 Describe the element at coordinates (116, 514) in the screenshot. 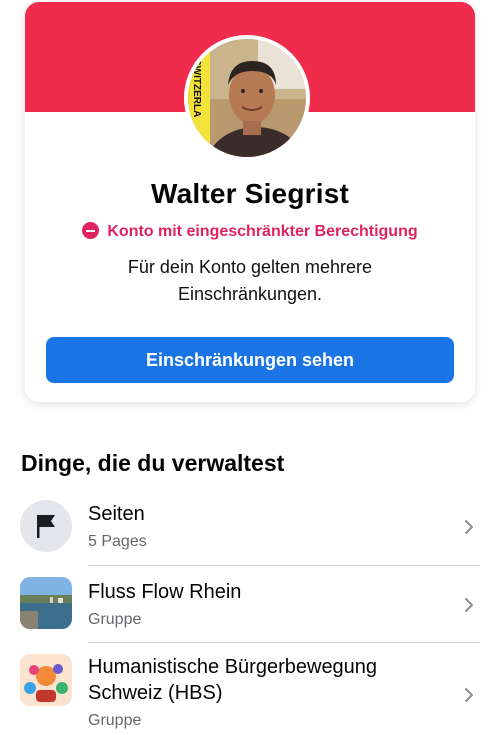

I see `list-item-title: Seiten` at that location.